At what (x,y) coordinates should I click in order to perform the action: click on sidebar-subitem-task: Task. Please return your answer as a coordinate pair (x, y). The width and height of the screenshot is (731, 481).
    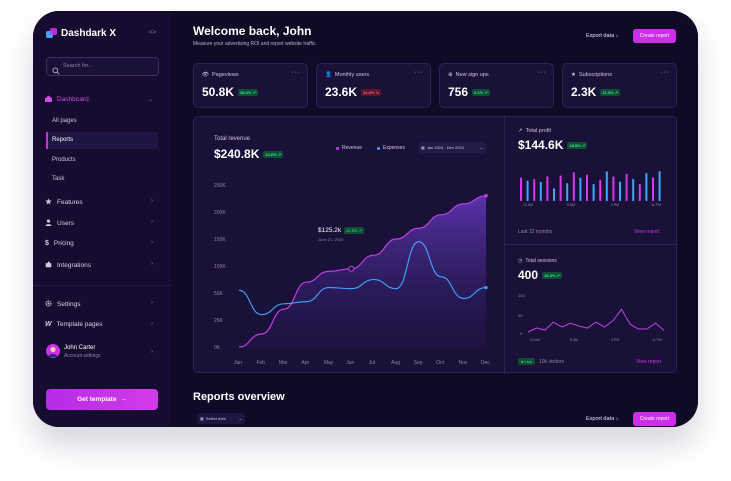
    Looking at the image, I should click on (58, 179).